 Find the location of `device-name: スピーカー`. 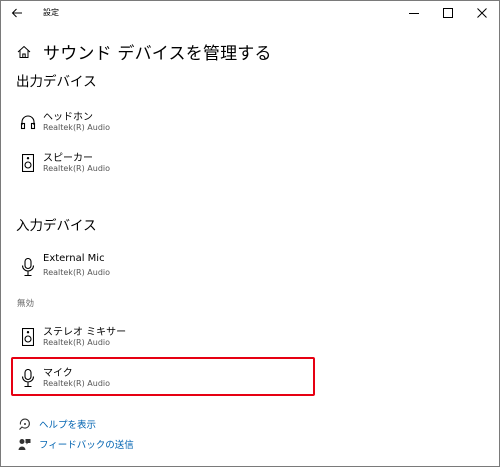

device-name: スピーカー is located at coordinates (68, 158).